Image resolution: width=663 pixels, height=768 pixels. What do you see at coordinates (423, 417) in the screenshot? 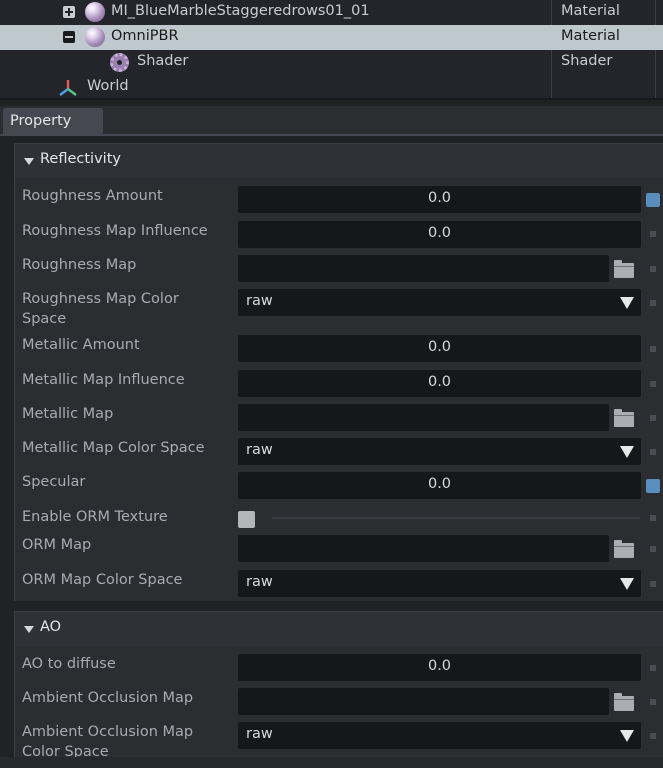
I see `metallic-map-field` at bounding box center [423, 417].